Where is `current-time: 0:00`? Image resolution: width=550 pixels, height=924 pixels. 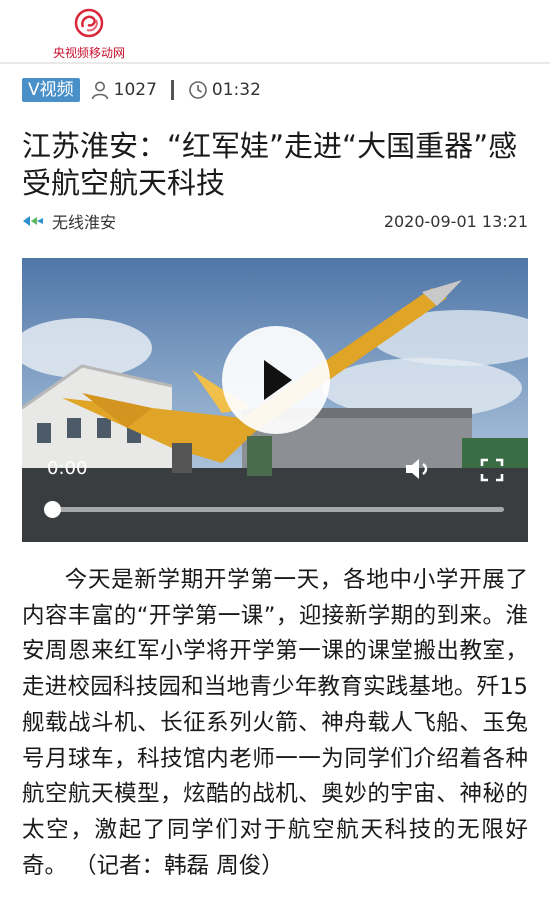 current-time: 0:00 is located at coordinates (67, 468).